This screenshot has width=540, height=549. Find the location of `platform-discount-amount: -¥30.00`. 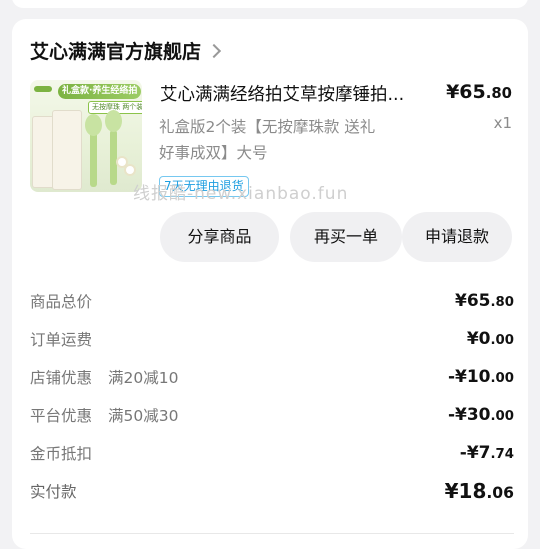

platform-discount-amount: -¥30.00 is located at coordinates (480, 415).